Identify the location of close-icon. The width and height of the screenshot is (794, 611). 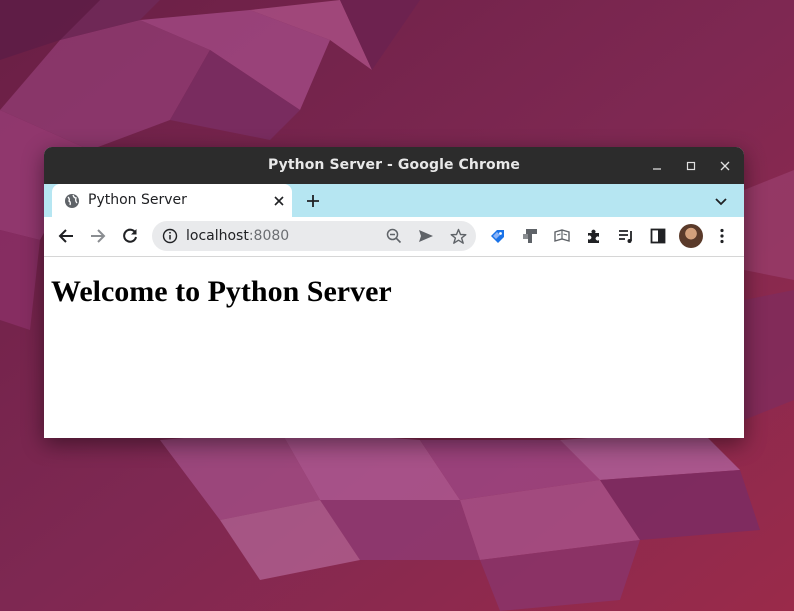
(725, 166).